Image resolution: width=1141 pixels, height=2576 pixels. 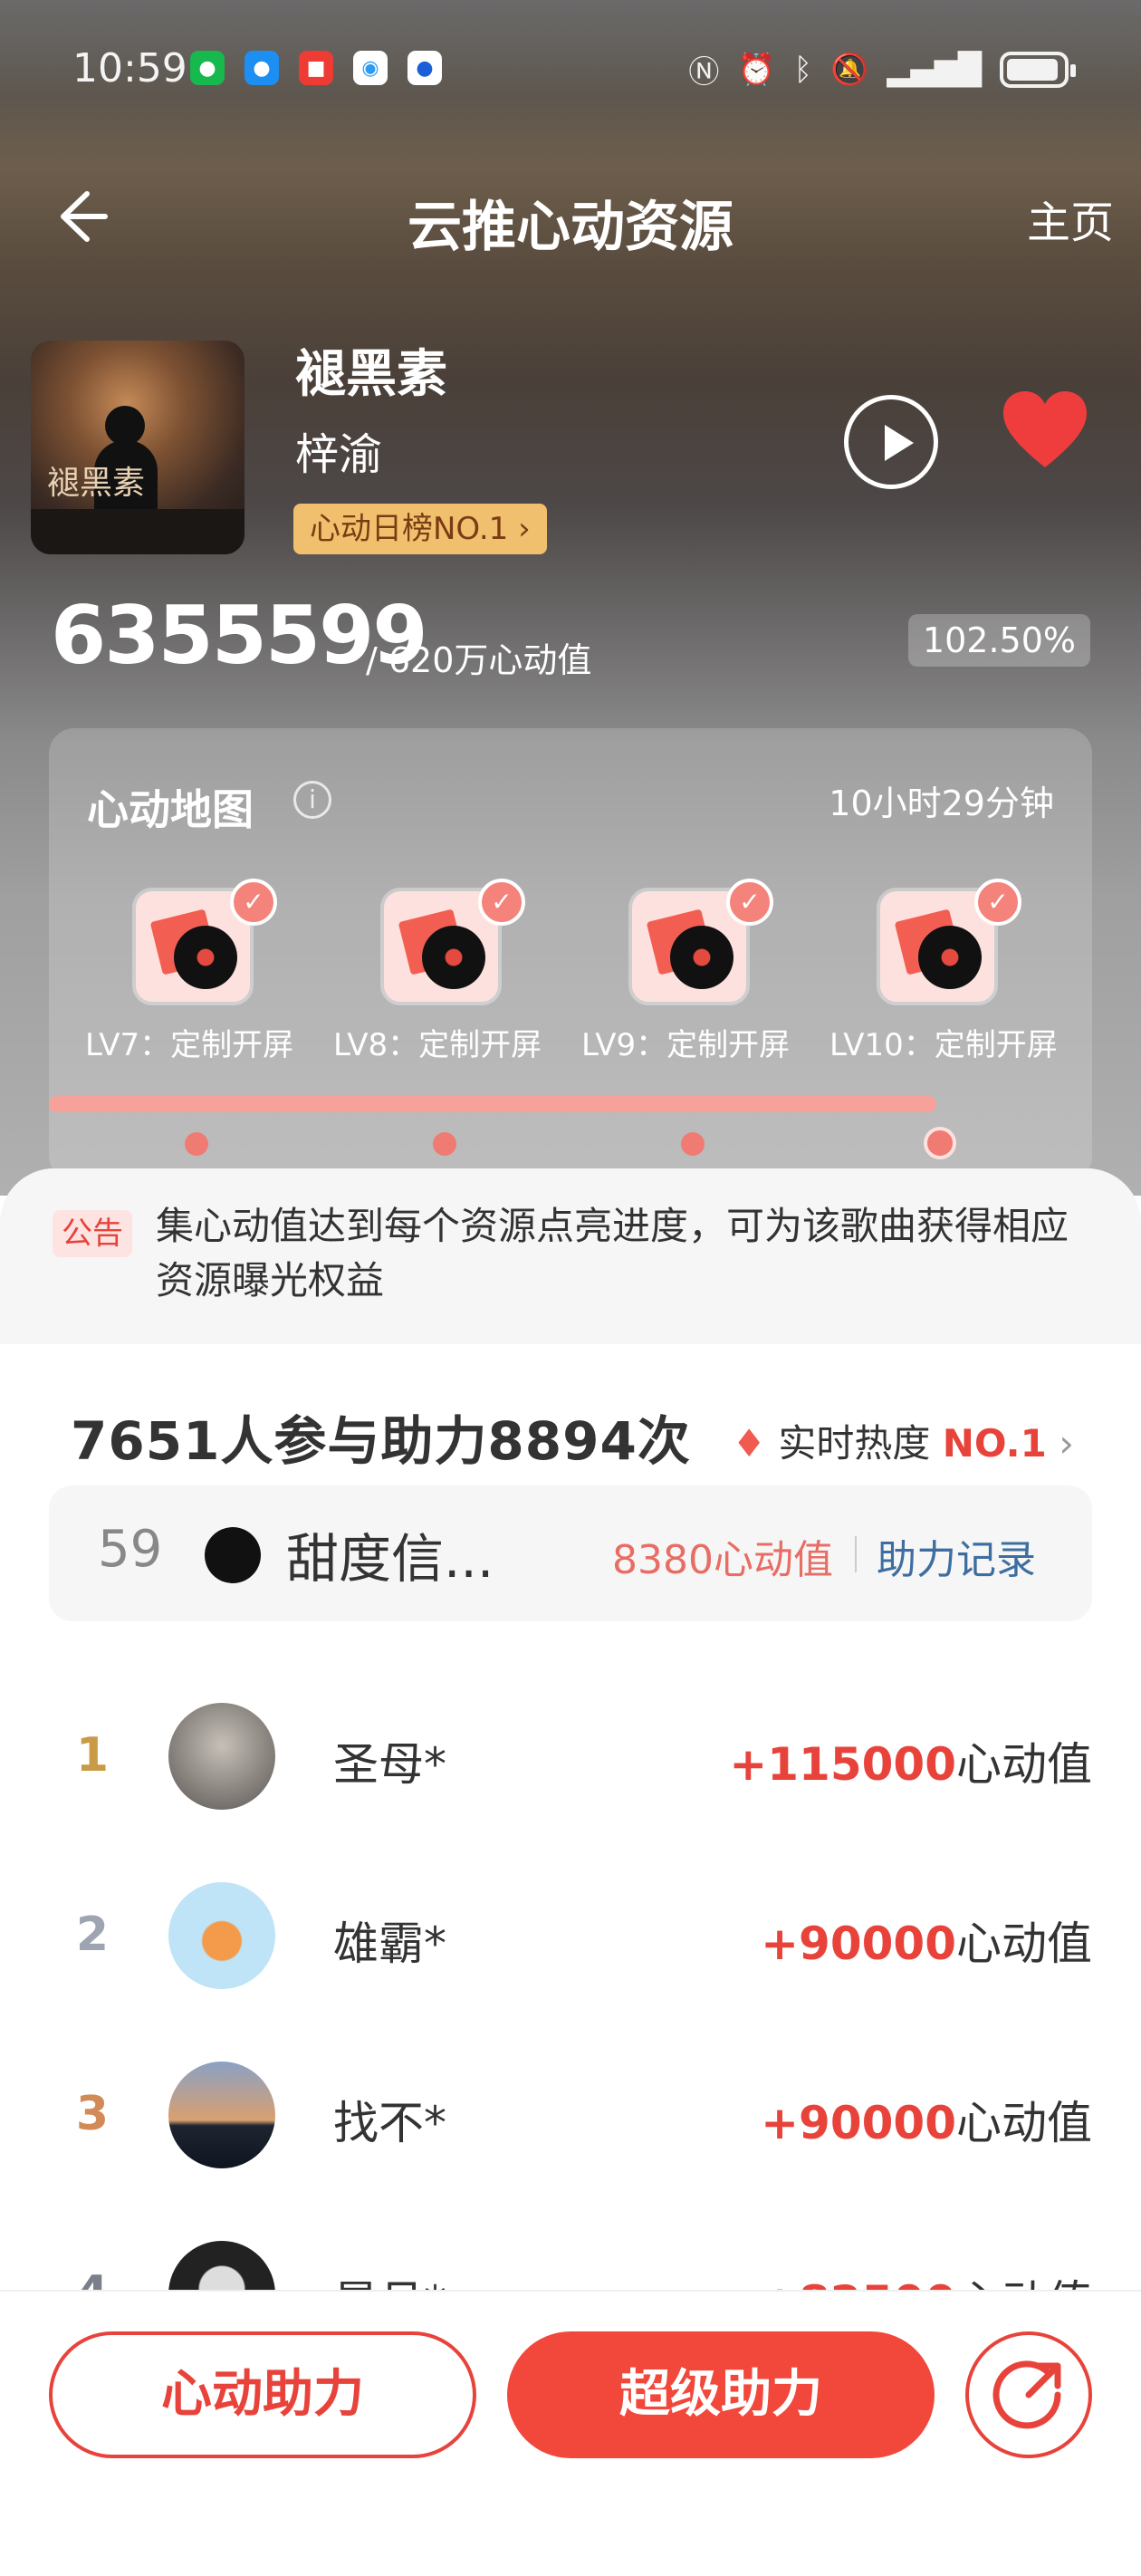 What do you see at coordinates (425, 68) in the screenshot?
I see `blue-app-icon: ●` at bounding box center [425, 68].